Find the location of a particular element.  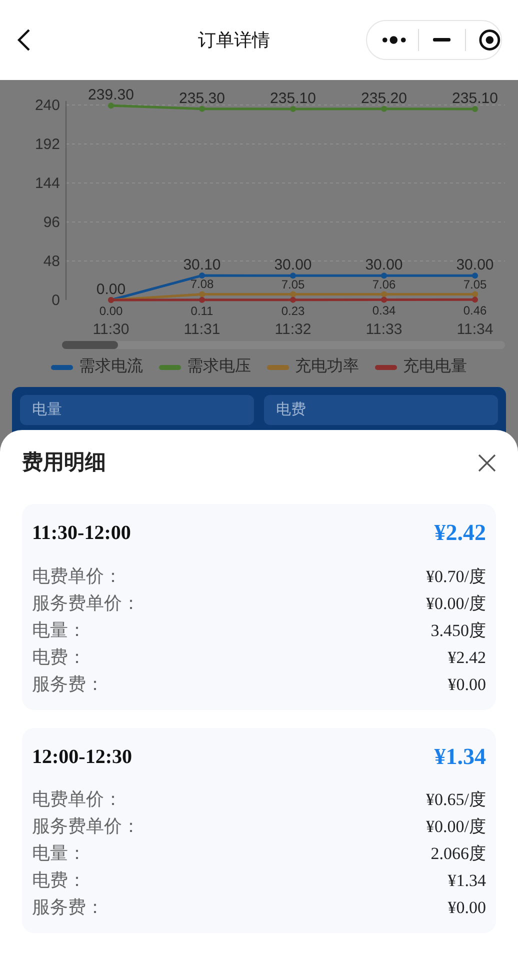

x-tick-label: 11:31 is located at coordinates (202, 329).